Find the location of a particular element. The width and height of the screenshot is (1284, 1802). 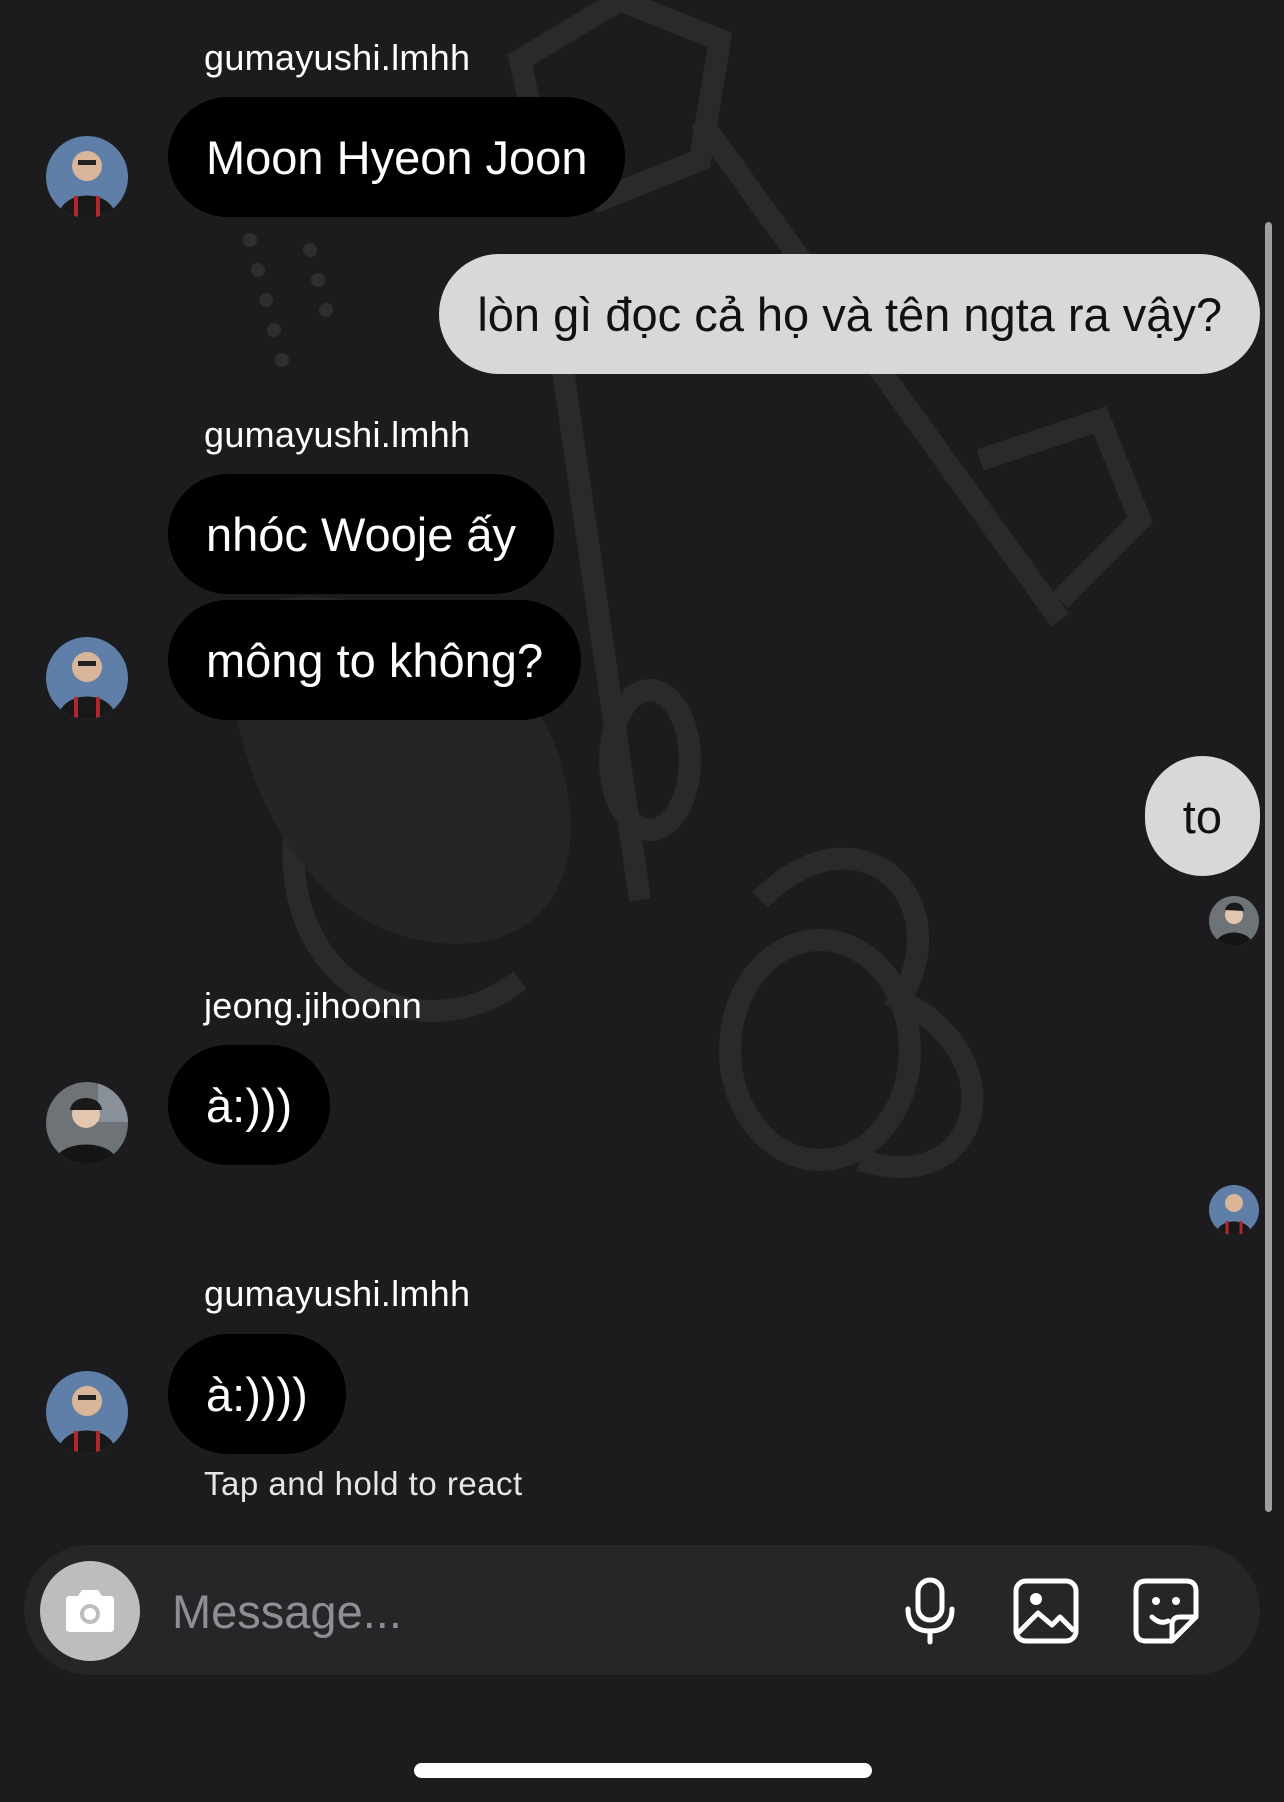

message-text: à:)))) is located at coordinates (257, 1394).